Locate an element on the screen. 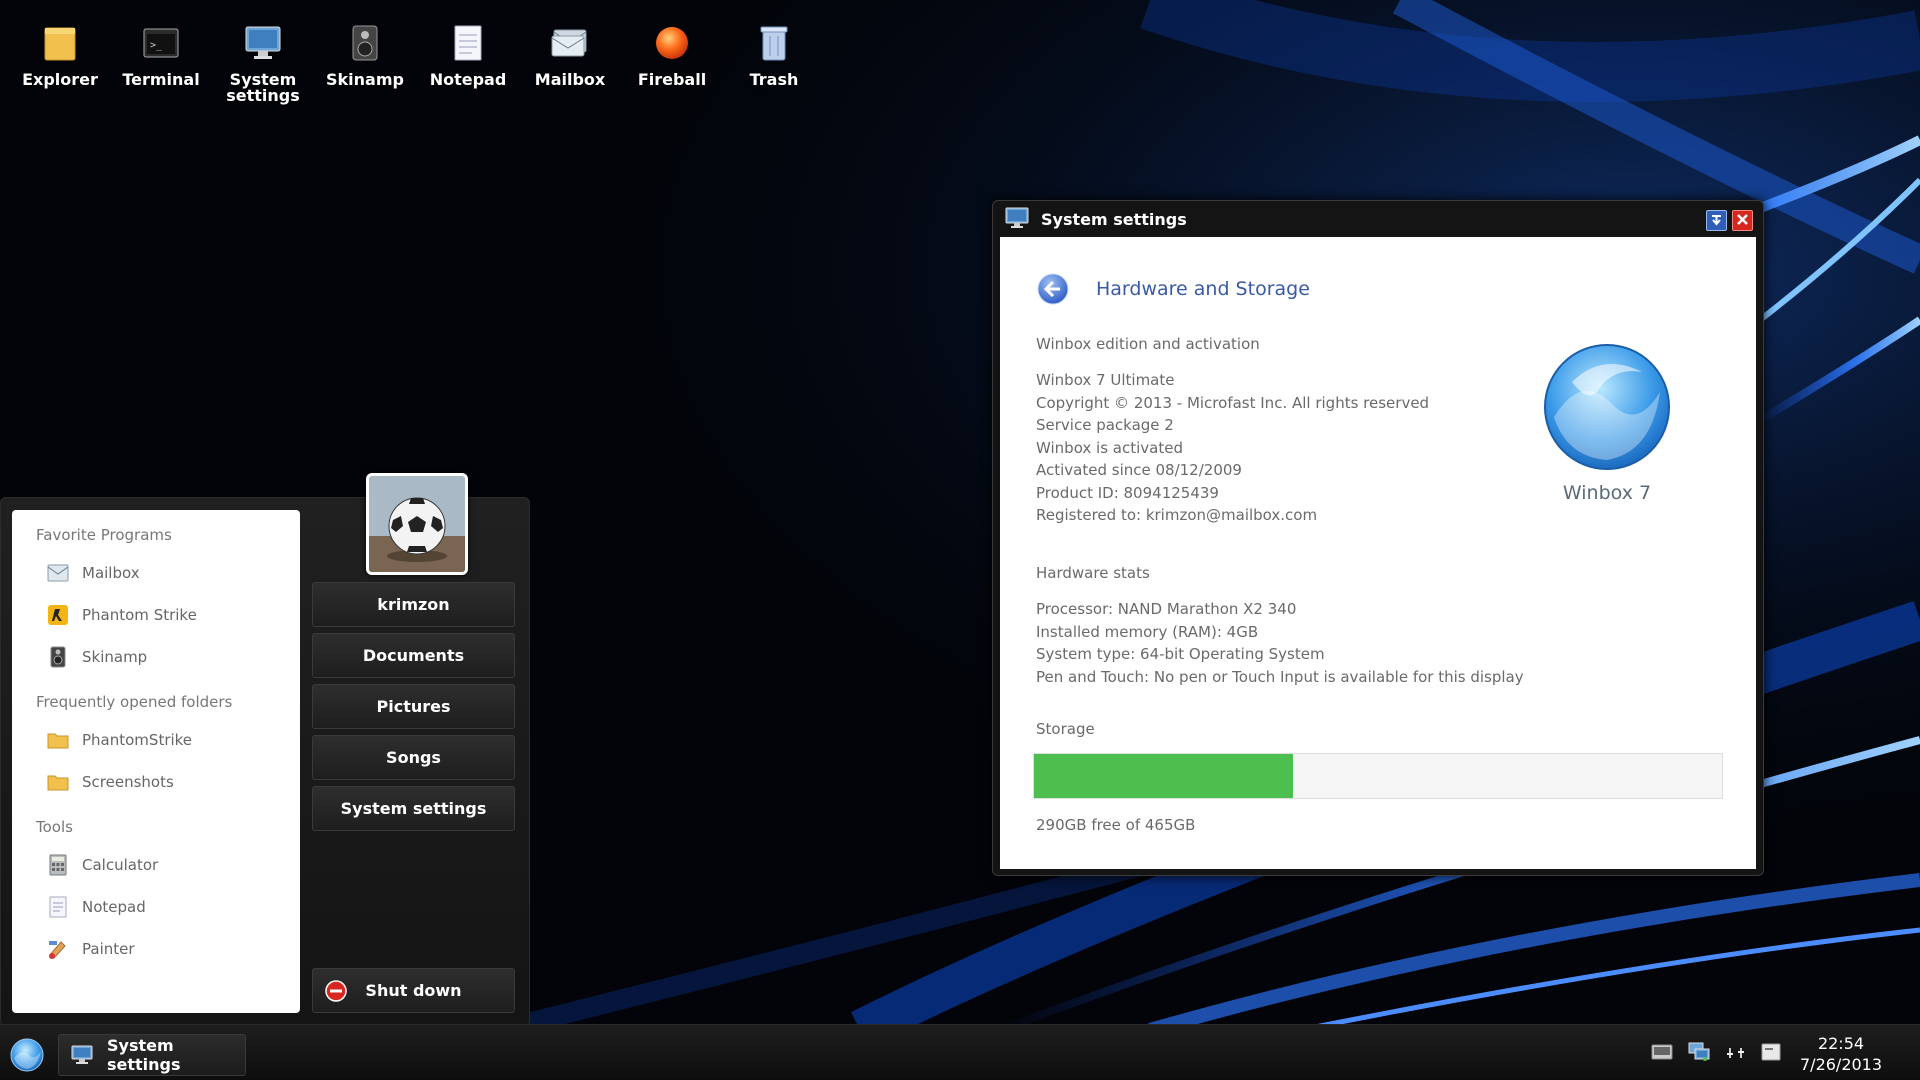  back-button is located at coordinates (1053, 289).